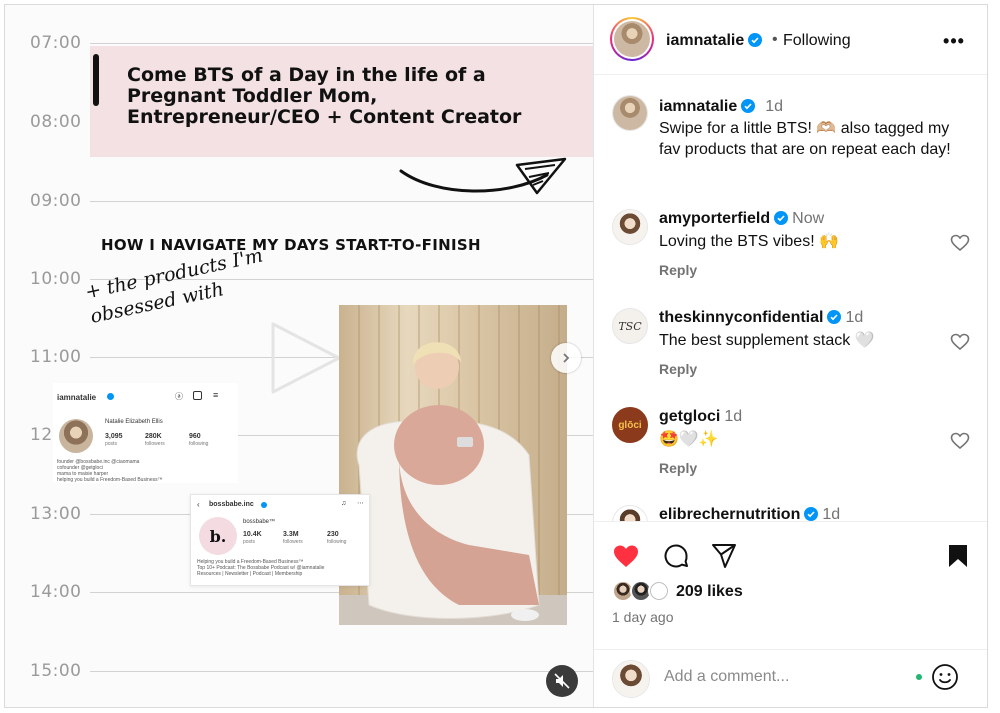  I want to click on more-icon: ⋯, so click(360, 503).